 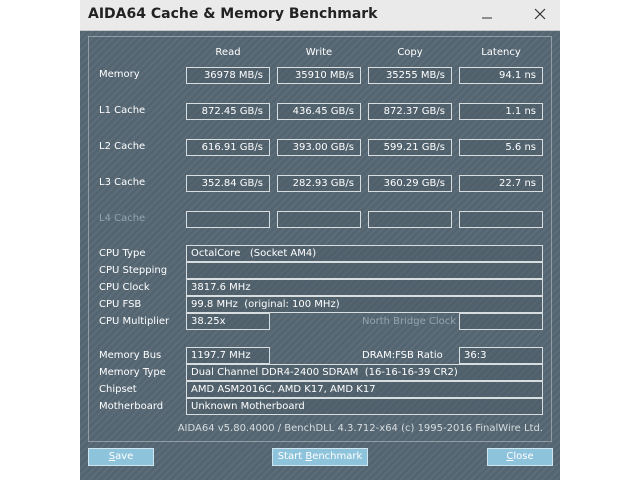 What do you see at coordinates (319, 147) in the screenshot?
I see `l2-write-value: 393.00 GB/s` at bounding box center [319, 147].